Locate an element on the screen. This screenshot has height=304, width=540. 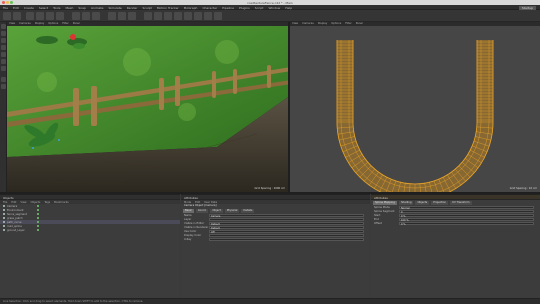
tag-panel-header: Attributes is located at coordinates (455, 197).